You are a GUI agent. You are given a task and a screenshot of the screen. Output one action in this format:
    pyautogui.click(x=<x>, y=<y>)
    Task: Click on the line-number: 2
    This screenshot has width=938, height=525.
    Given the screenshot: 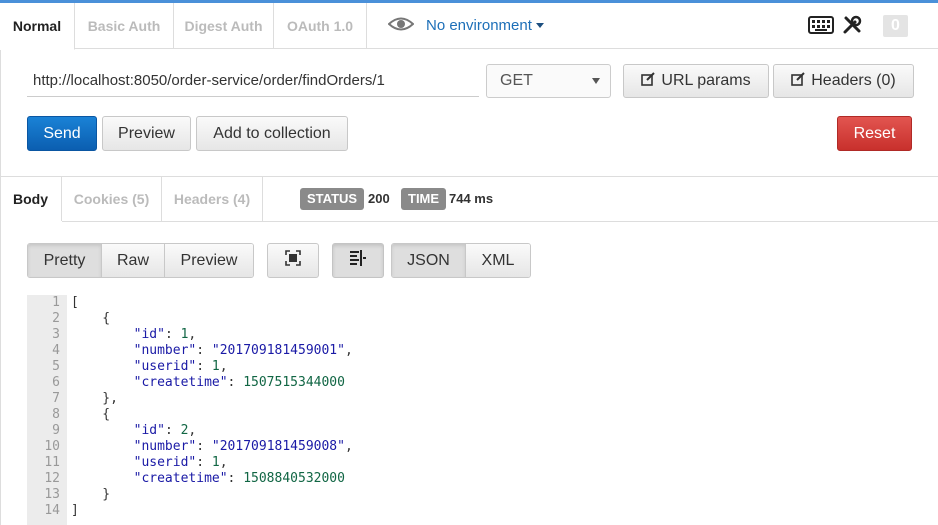 What is the action you would take?
    pyautogui.click(x=56, y=318)
    